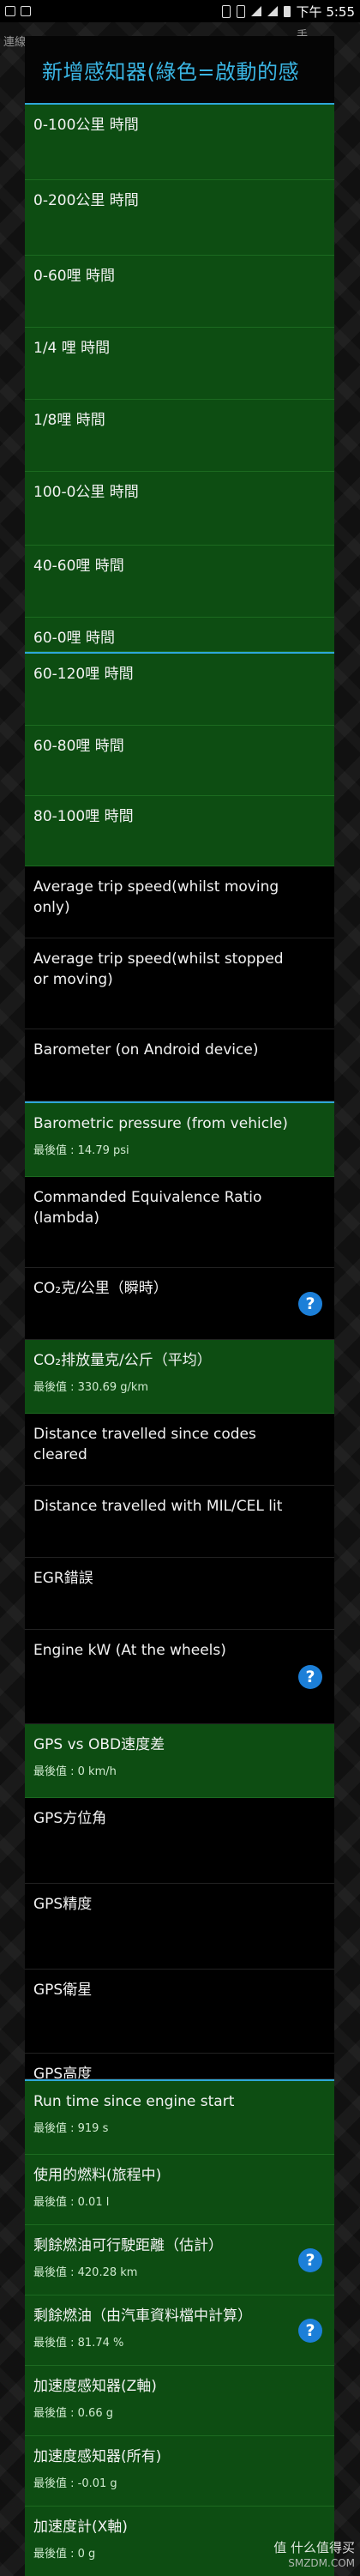 The height and width of the screenshot is (2576, 360). What do you see at coordinates (86, 492) in the screenshot?
I see `sensor-label: 100-0公里 時間` at bounding box center [86, 492].